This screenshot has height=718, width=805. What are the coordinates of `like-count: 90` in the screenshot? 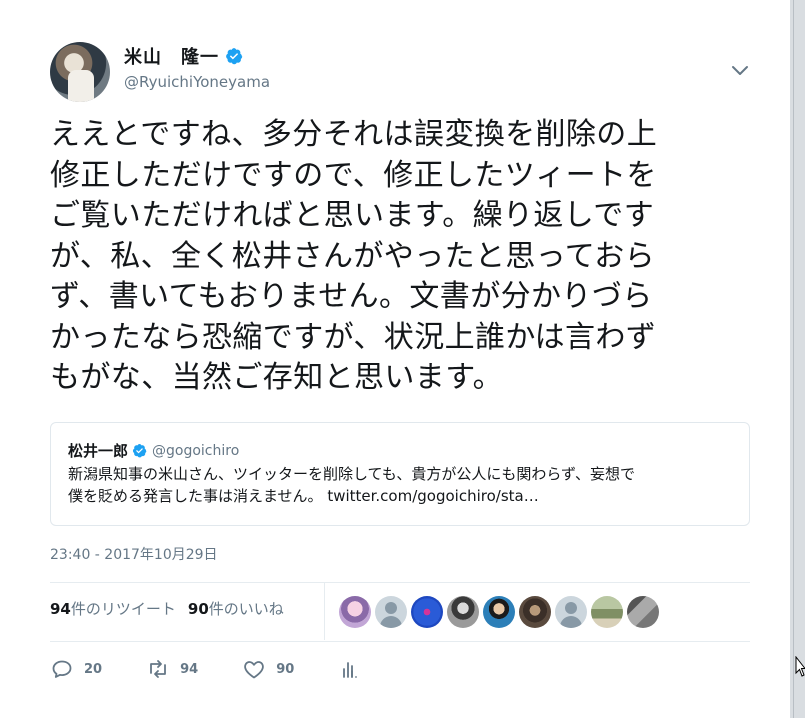 It's located at (285, 669).